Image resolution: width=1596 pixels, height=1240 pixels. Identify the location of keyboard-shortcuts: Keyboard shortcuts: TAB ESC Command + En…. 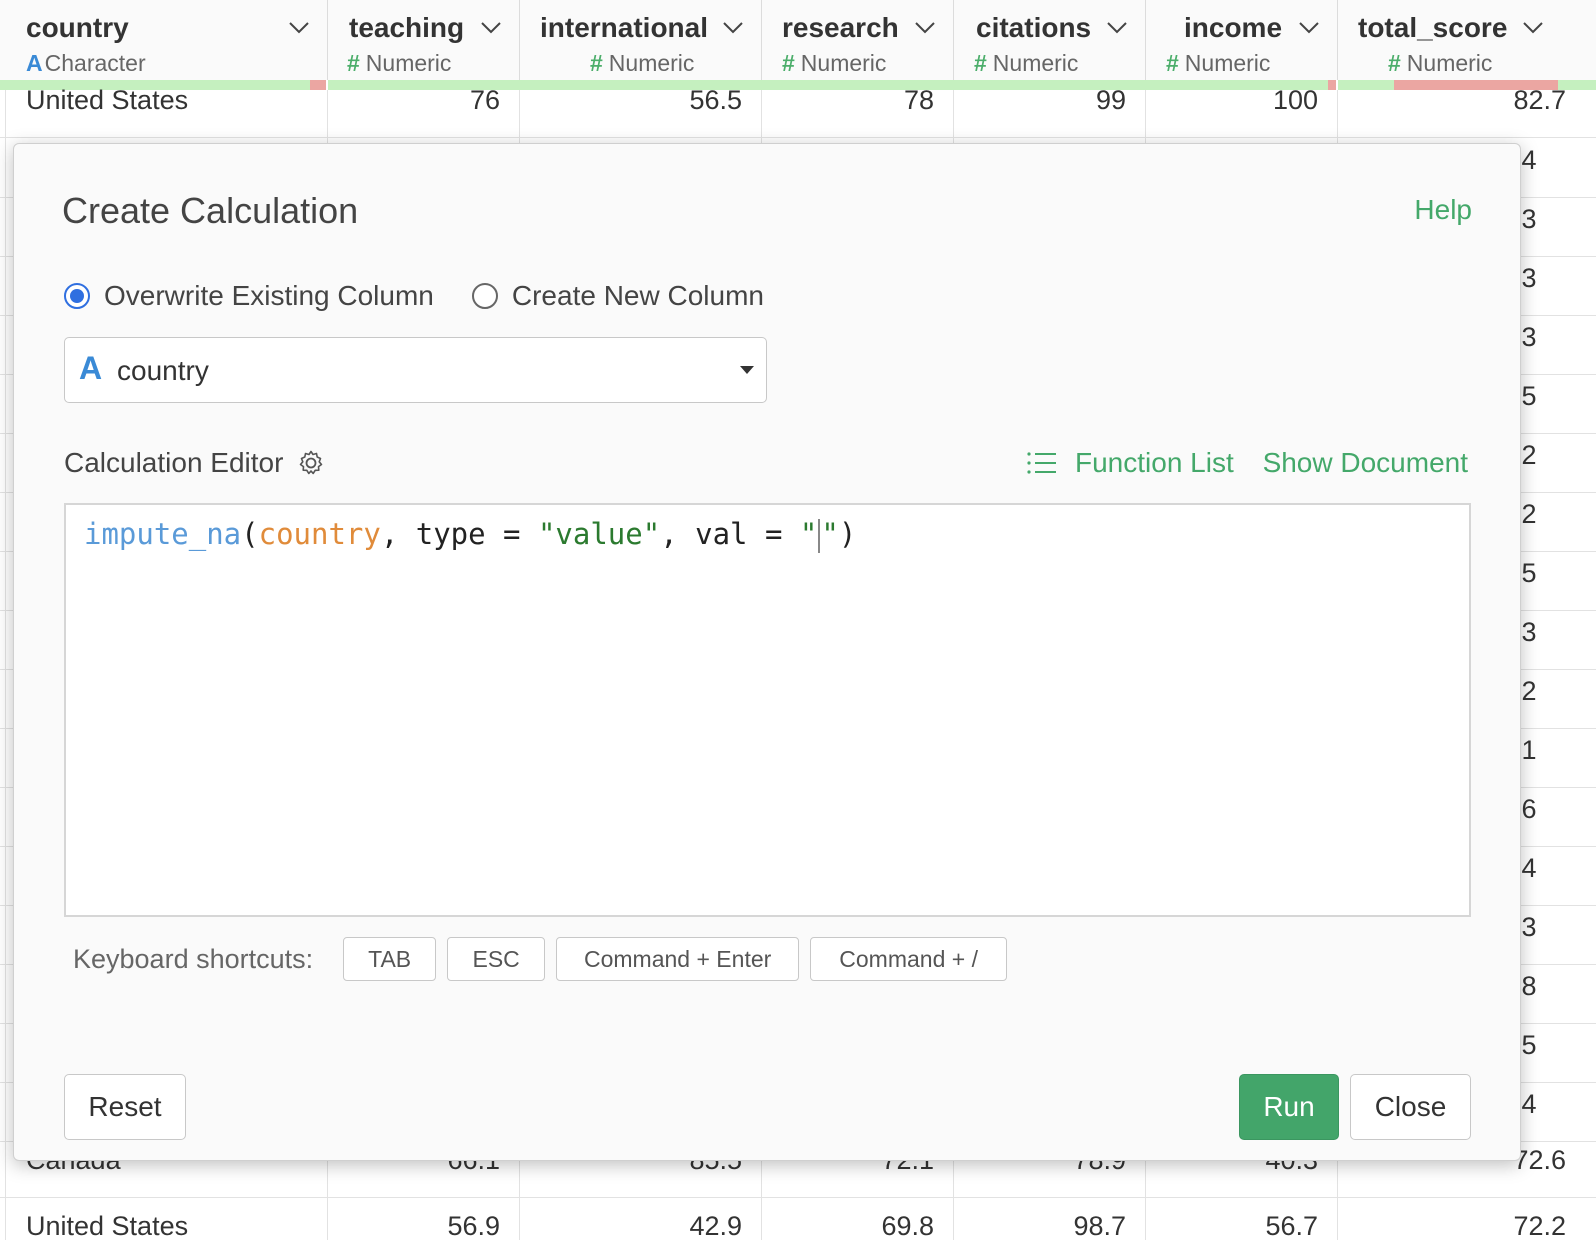
(545, 959).